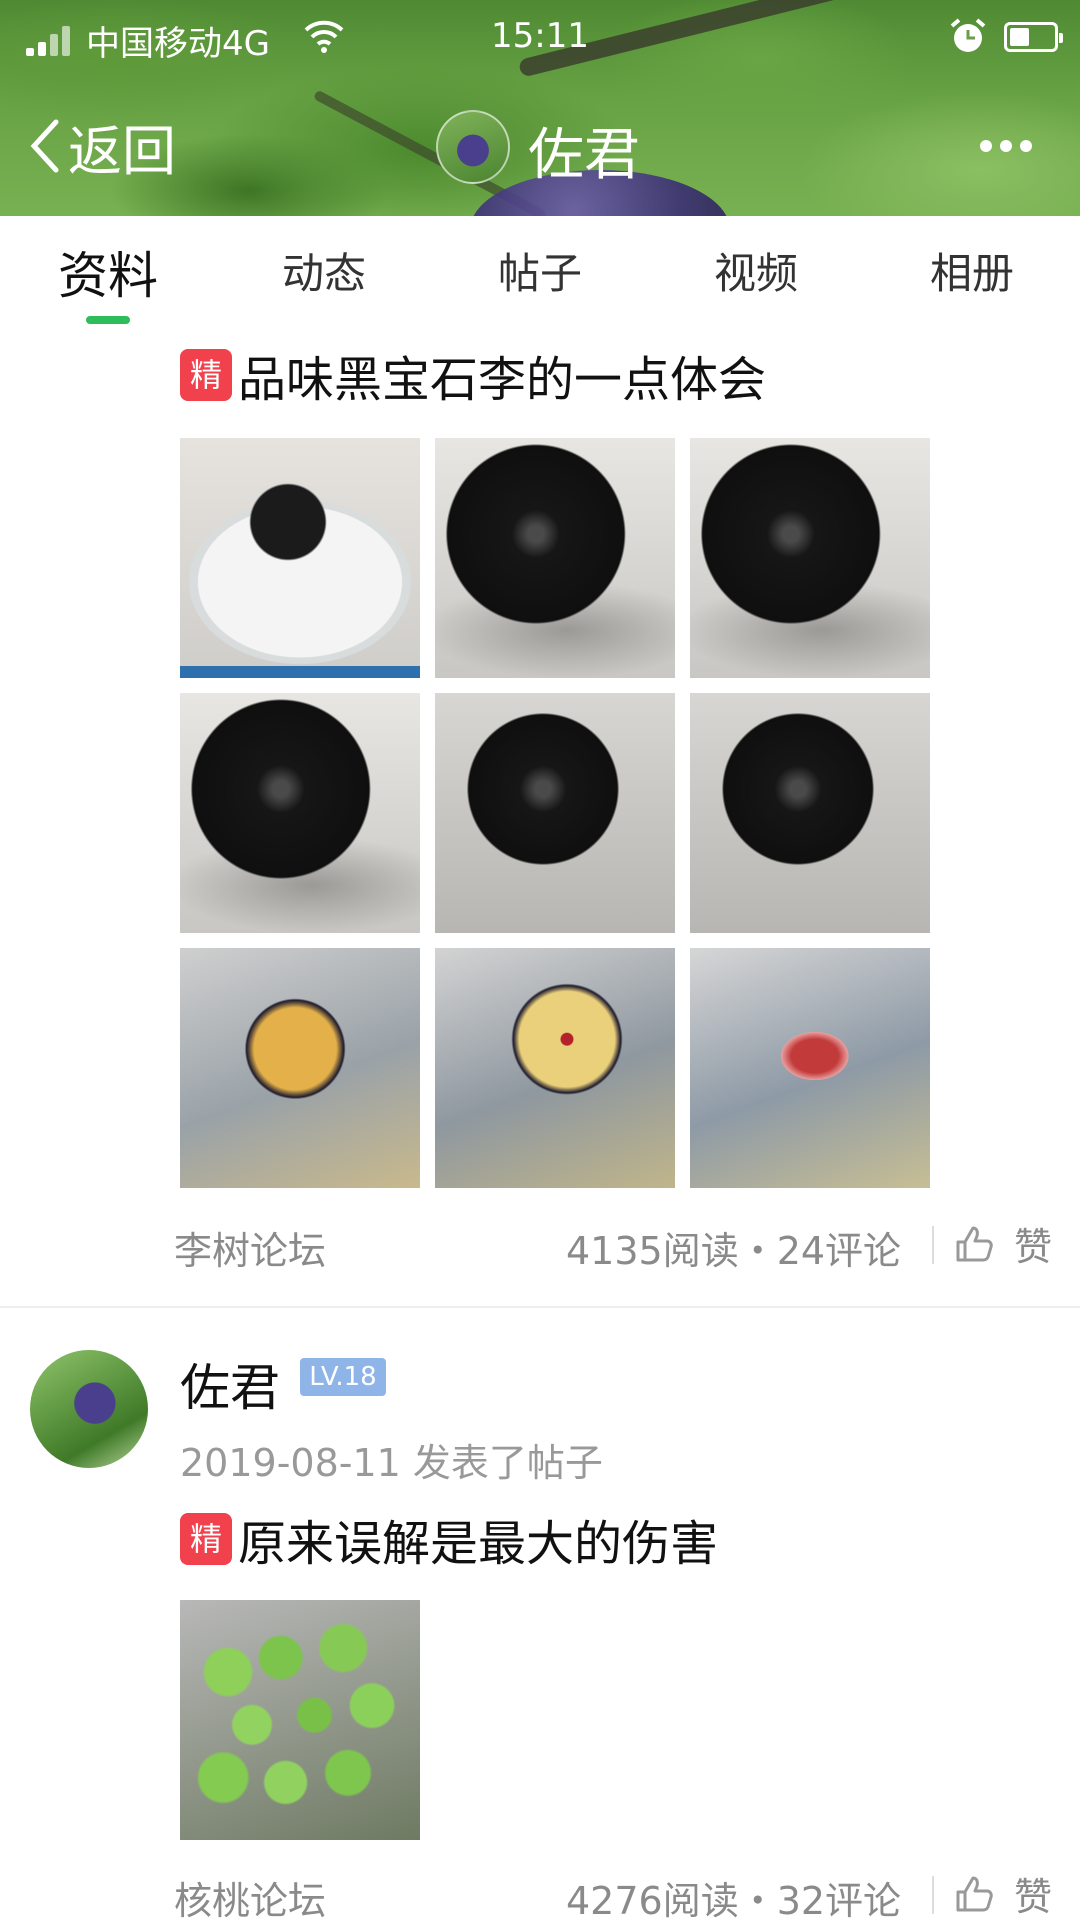 This screenshot has width=1080, height=1925. What do you see at coordinates (324, 270) in the screenshot?
I see `tab-activity: 动态` at bounding box center [324, 270].